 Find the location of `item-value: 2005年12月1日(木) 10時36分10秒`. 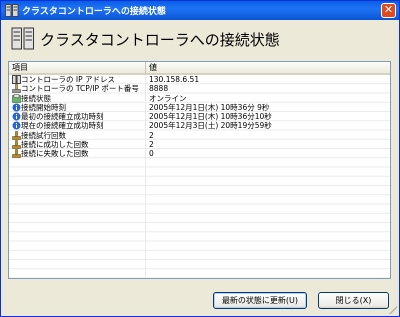

item-value: 2005年12月1日(木) 10時36分10秒 is located at coordinates (210, 116).